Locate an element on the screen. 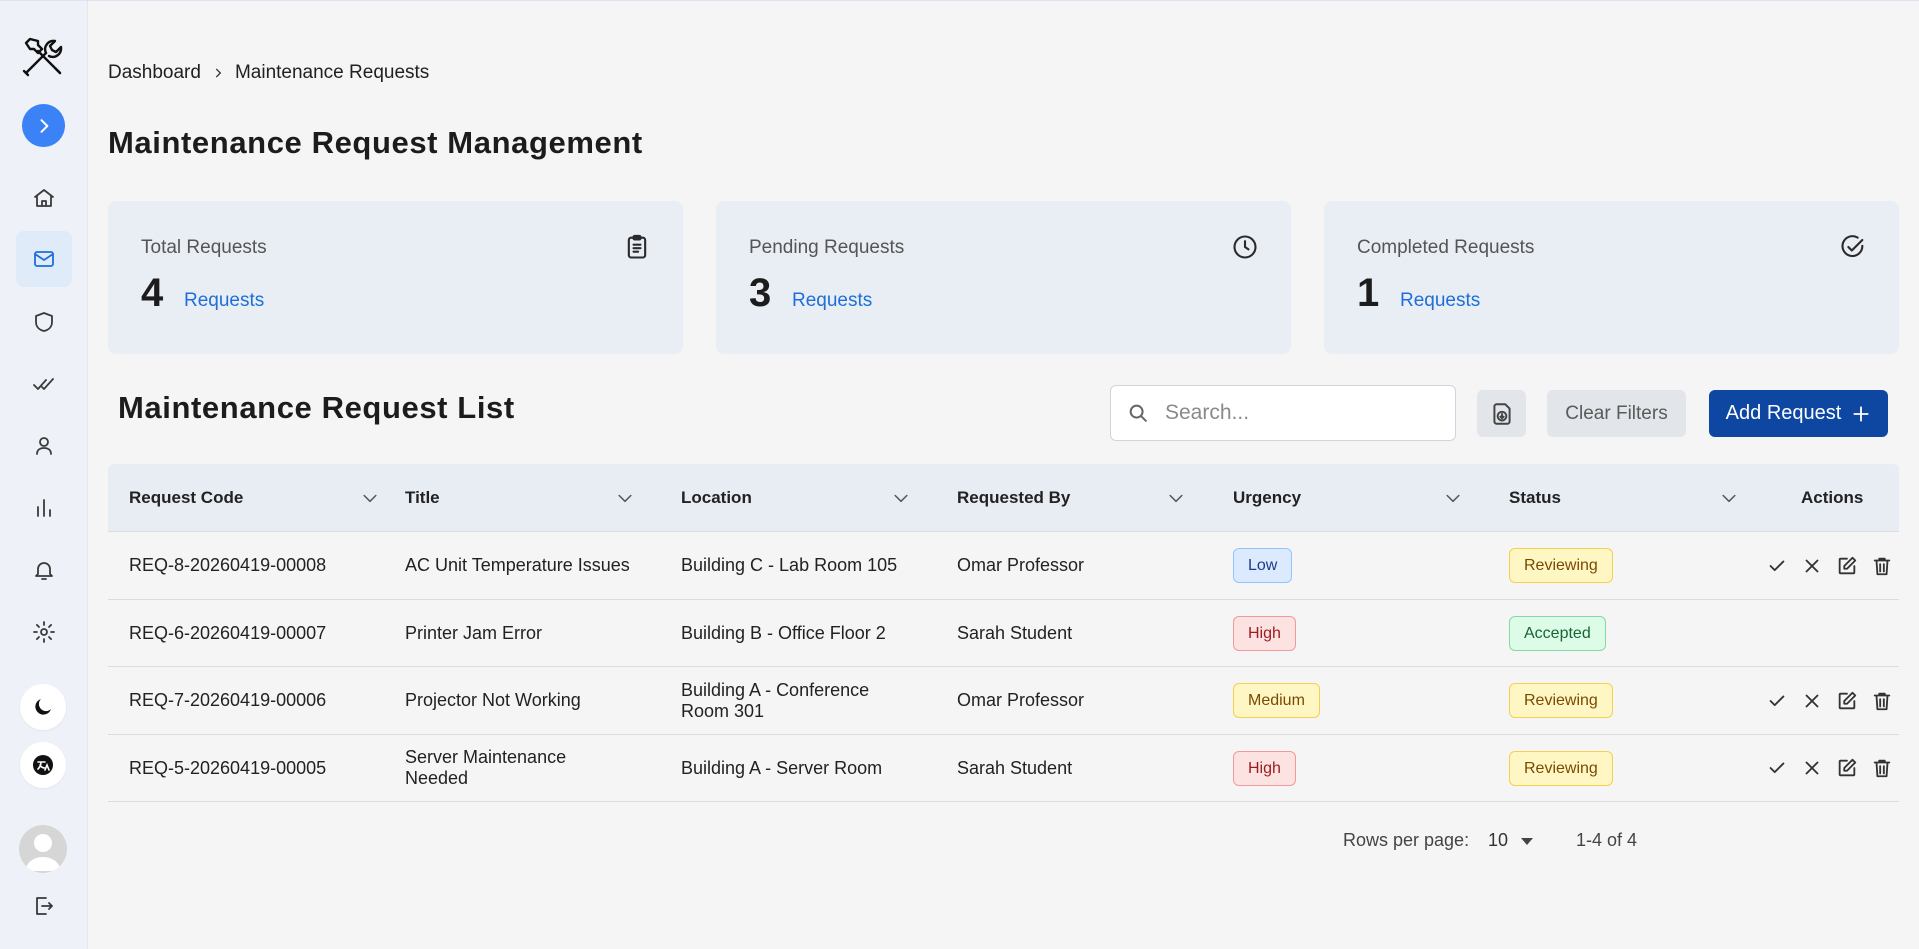 The image size is (1919, 949). header-label: Actions is located at coordinates (1832, 497).